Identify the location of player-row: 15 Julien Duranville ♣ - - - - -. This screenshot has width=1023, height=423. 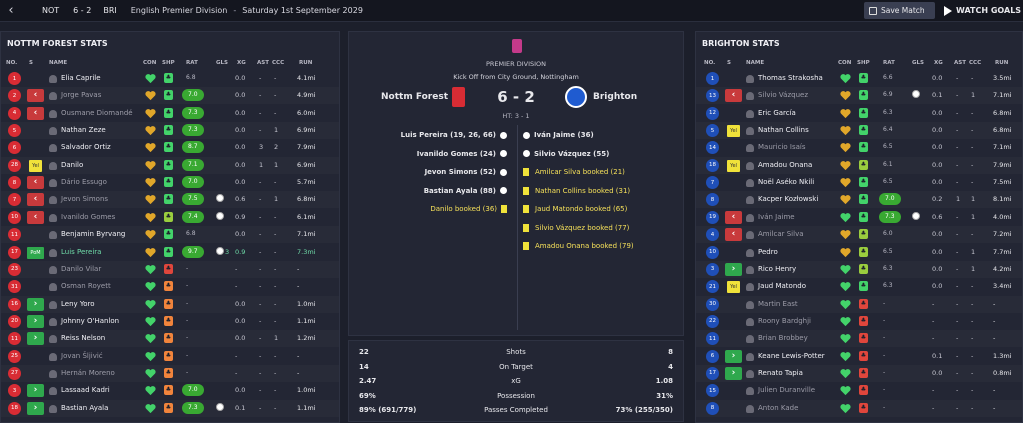
(859, 390).